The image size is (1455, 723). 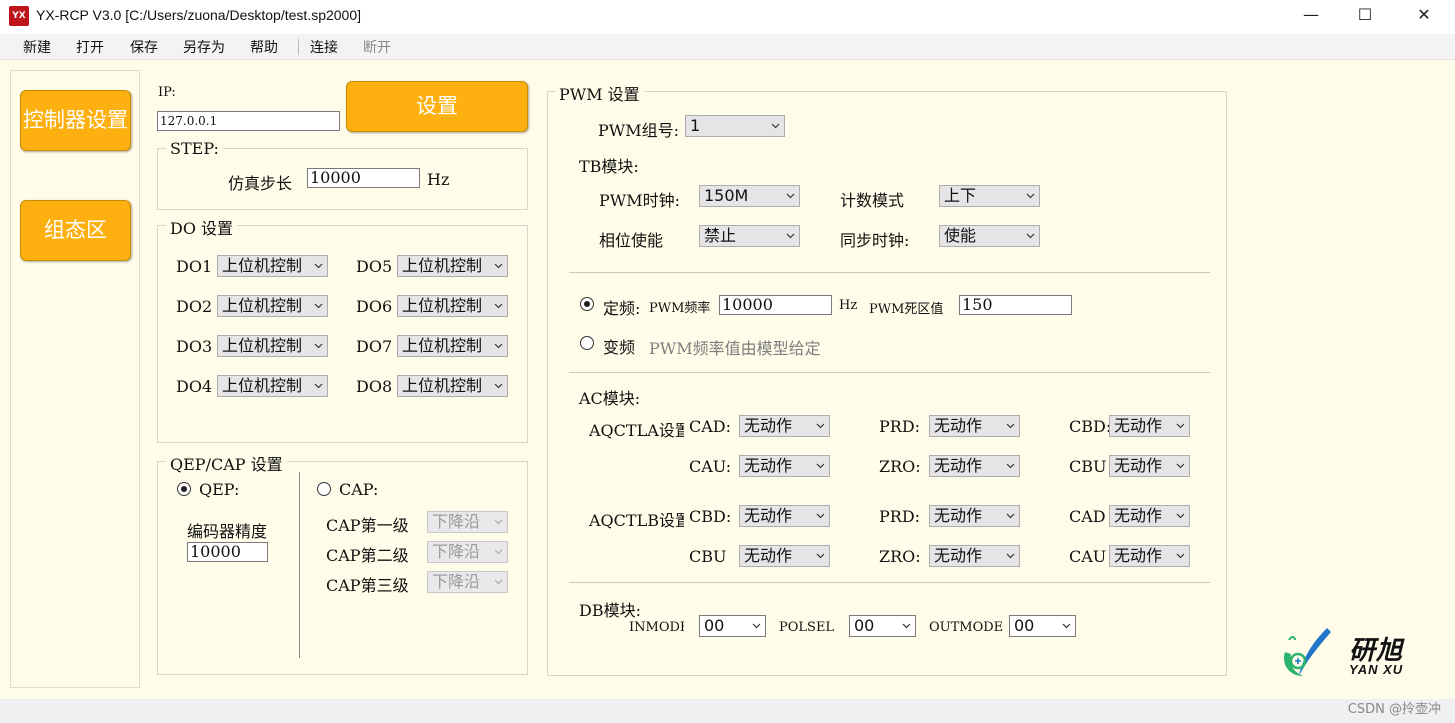 I want to click on menu-save: 保存, so click(x=144, y=47).